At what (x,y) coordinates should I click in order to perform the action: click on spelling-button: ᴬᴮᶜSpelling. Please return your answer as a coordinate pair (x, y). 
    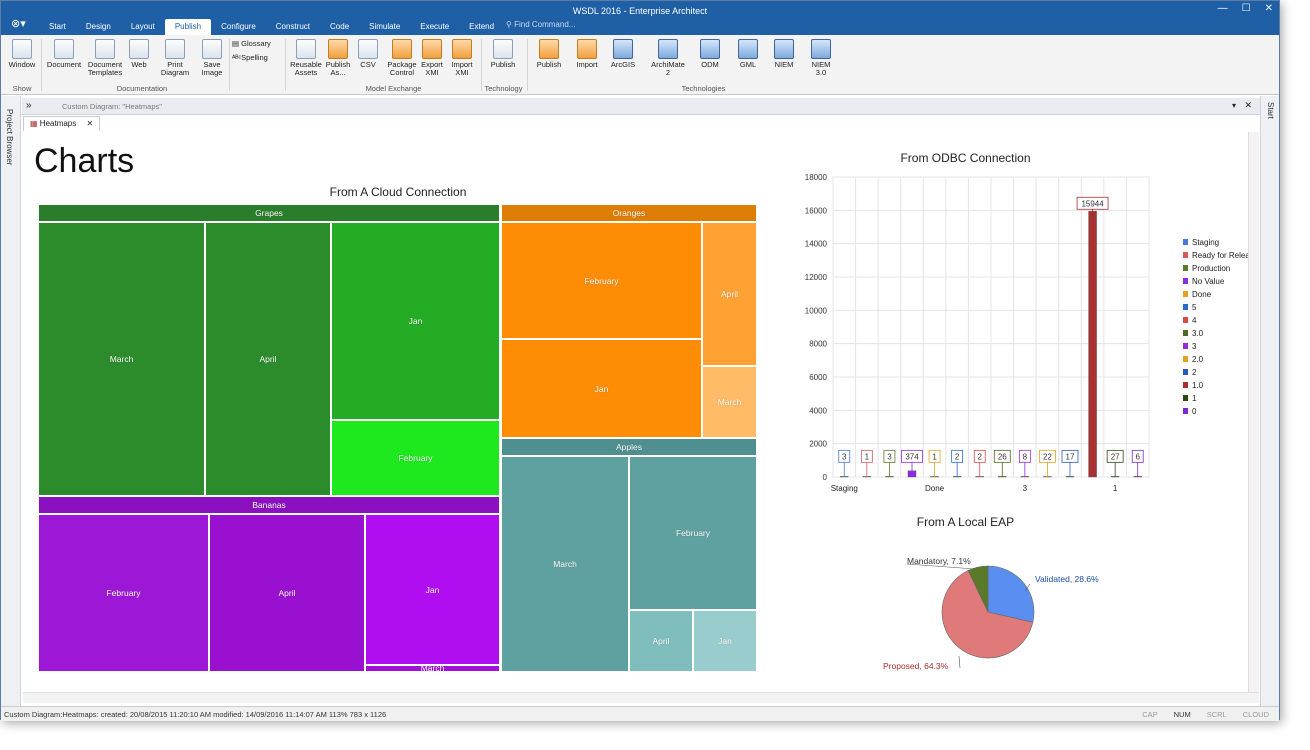
    Looking at the image, I should click on (257, 58).